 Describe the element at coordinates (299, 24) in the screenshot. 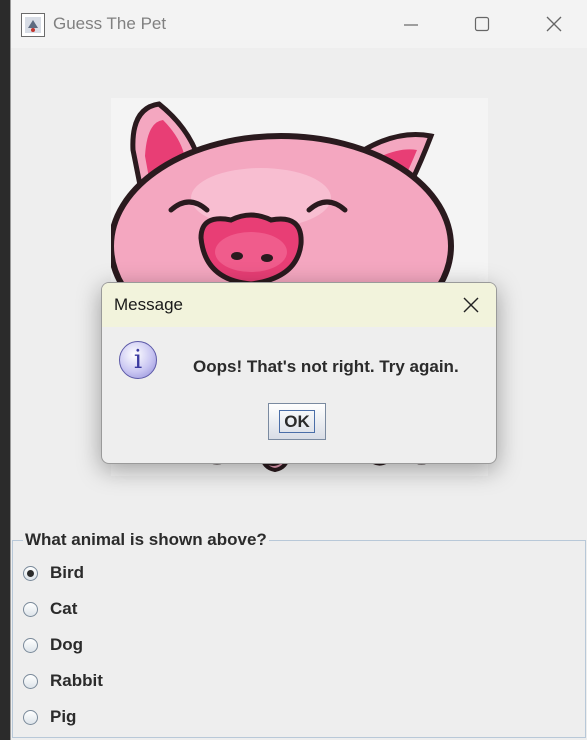

I see `title-bar: Guess The Pet` at that location.